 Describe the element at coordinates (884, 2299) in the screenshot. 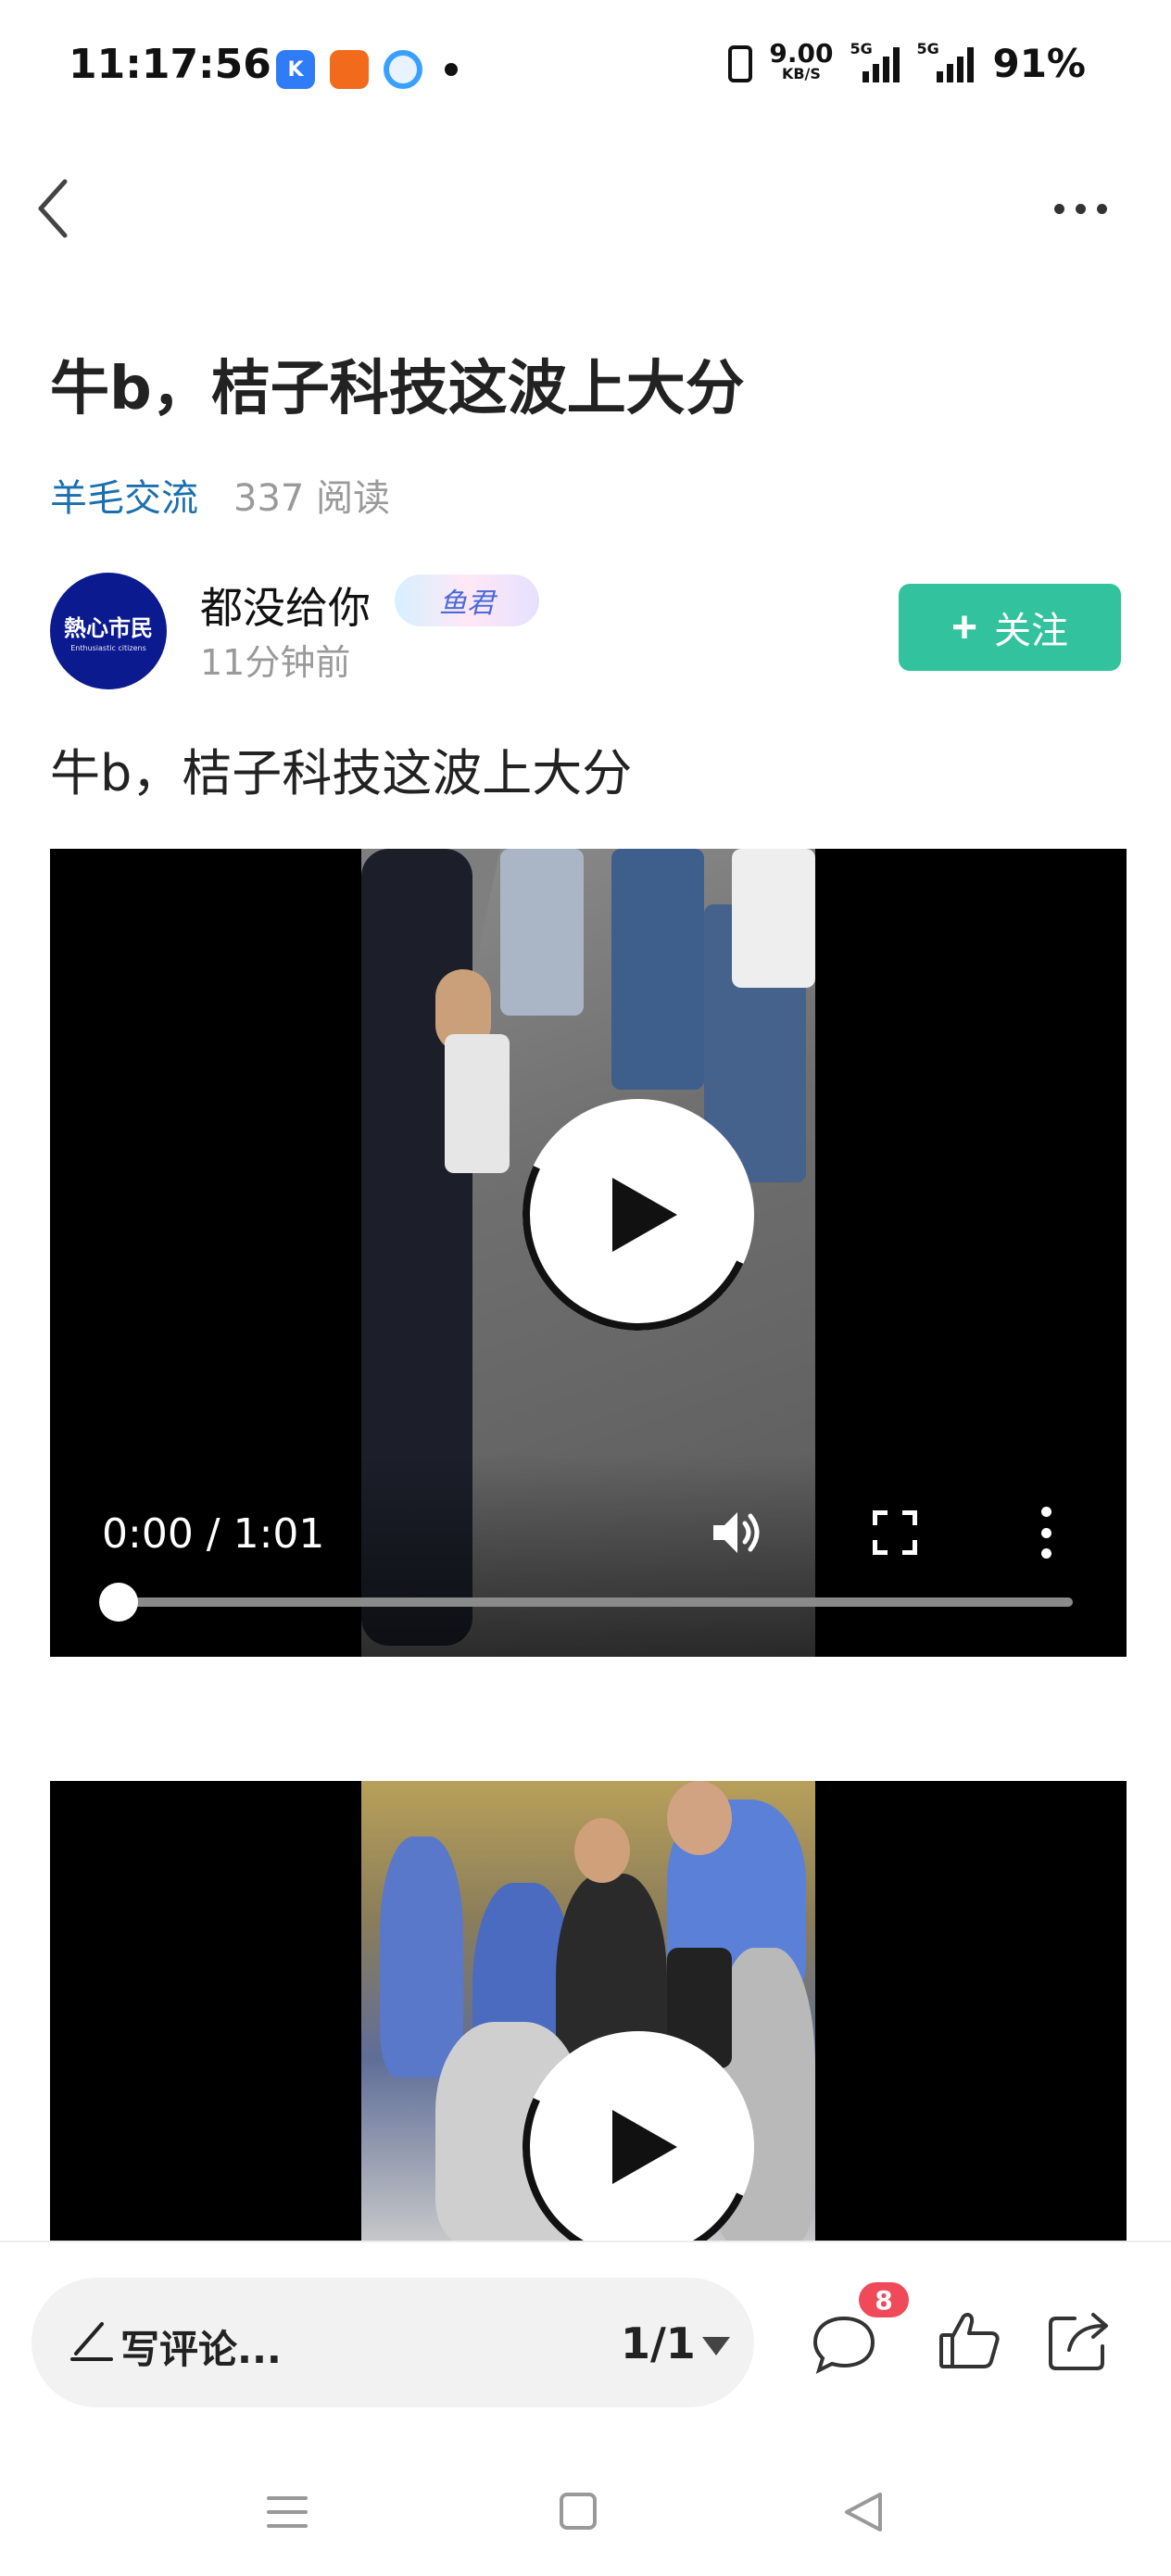

I see `comment-count-badge: 8` at that location.